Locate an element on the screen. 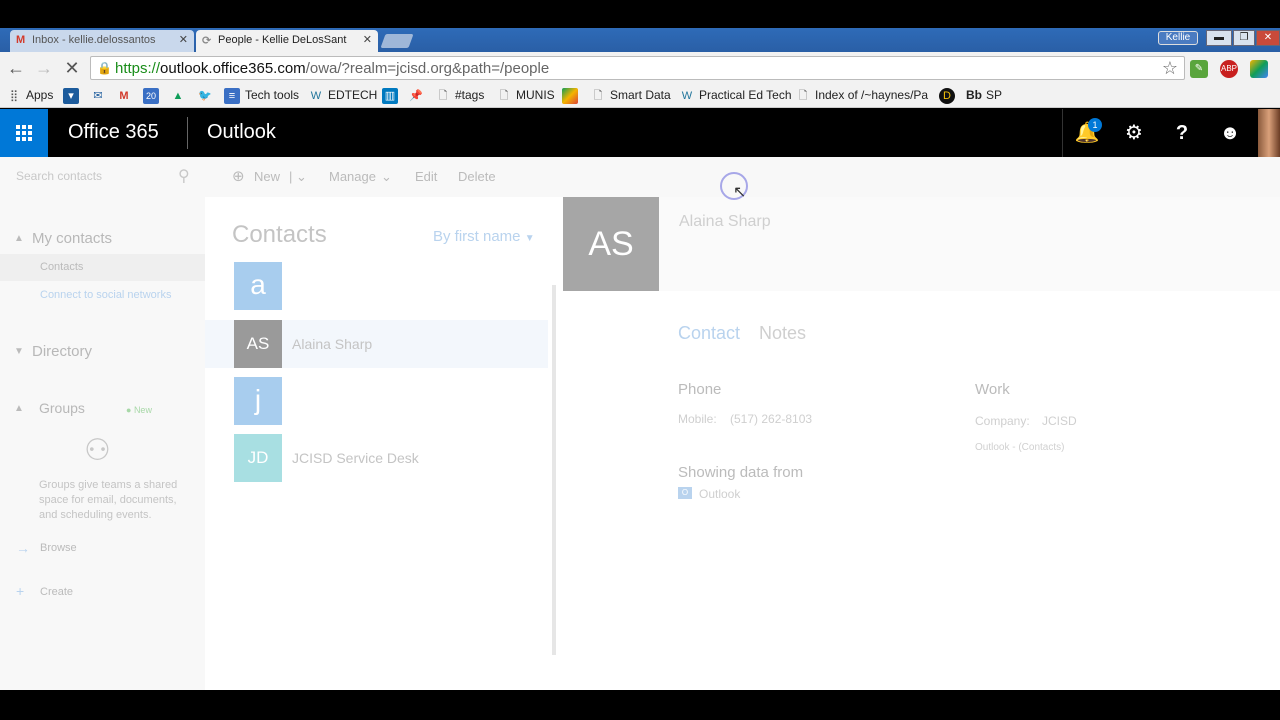 The height and width of the screenshot is (720, 1280). nav-groups: Groups is located at coordinates (62, 408).